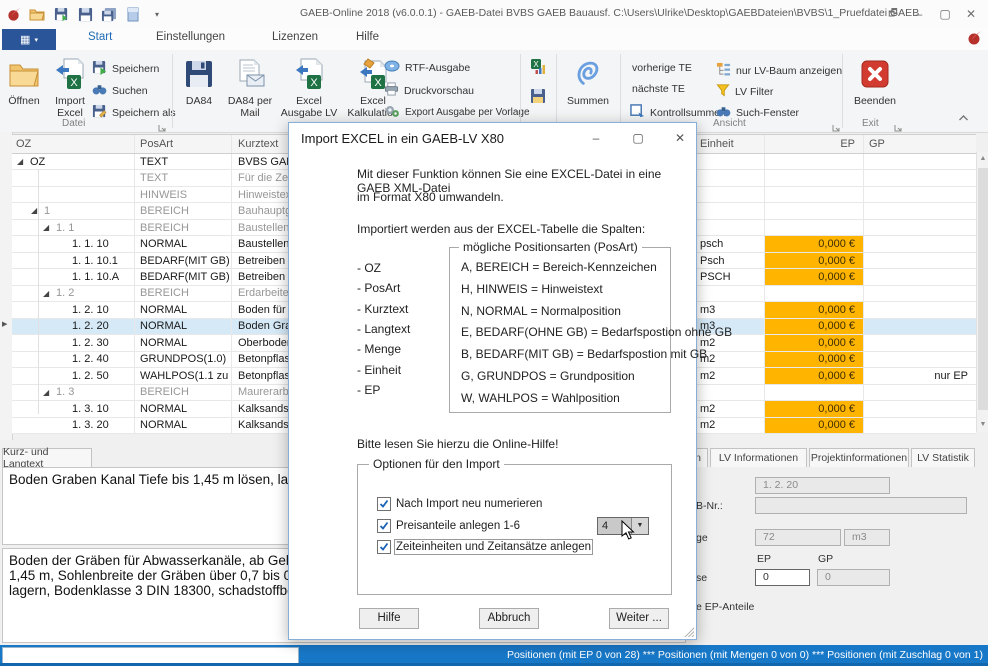 This screenshot has width=988, height=666. I want to click on vorherige-te-button: vorherige TE, so click(662, 68).